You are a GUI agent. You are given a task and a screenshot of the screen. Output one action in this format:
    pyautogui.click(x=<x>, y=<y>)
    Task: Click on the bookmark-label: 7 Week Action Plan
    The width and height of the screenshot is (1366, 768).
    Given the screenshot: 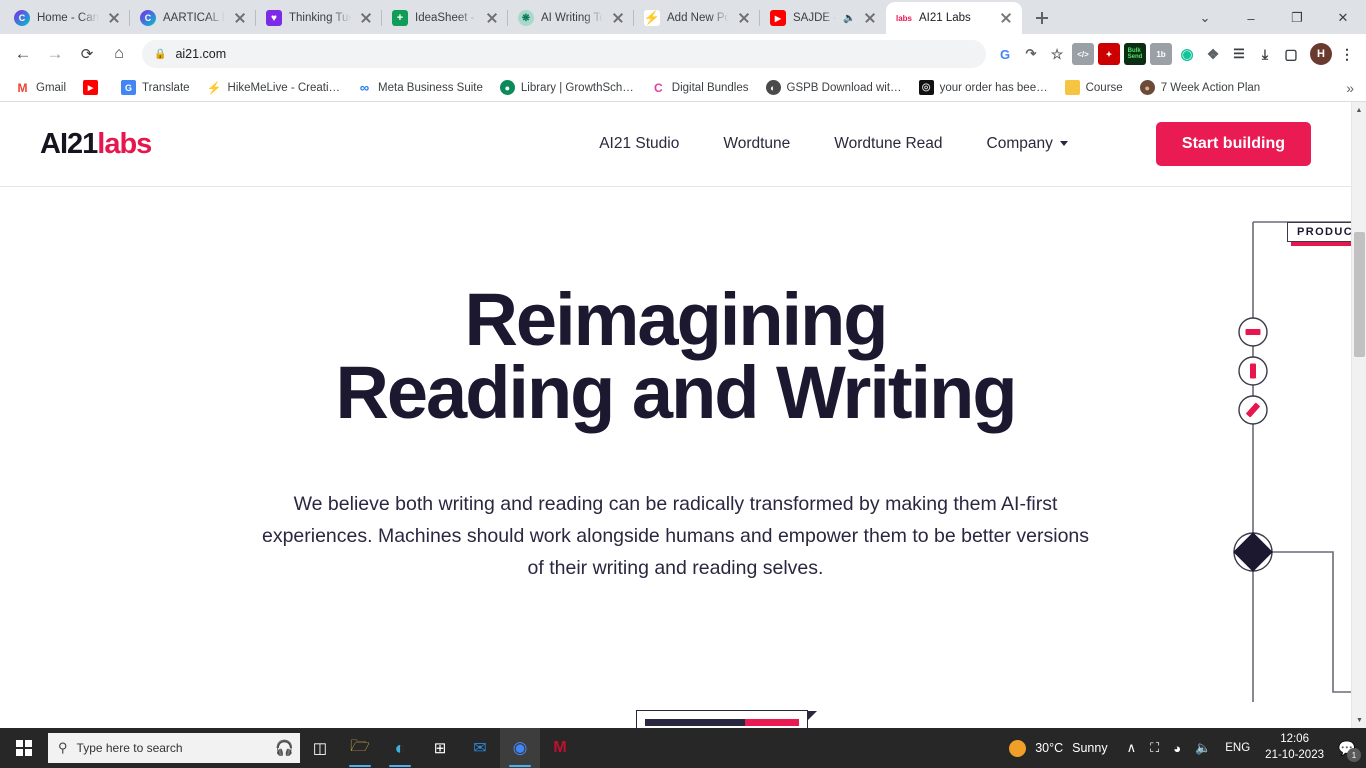 What is the action you would take?
    pyautogui.click(x=1210, y=87)
    